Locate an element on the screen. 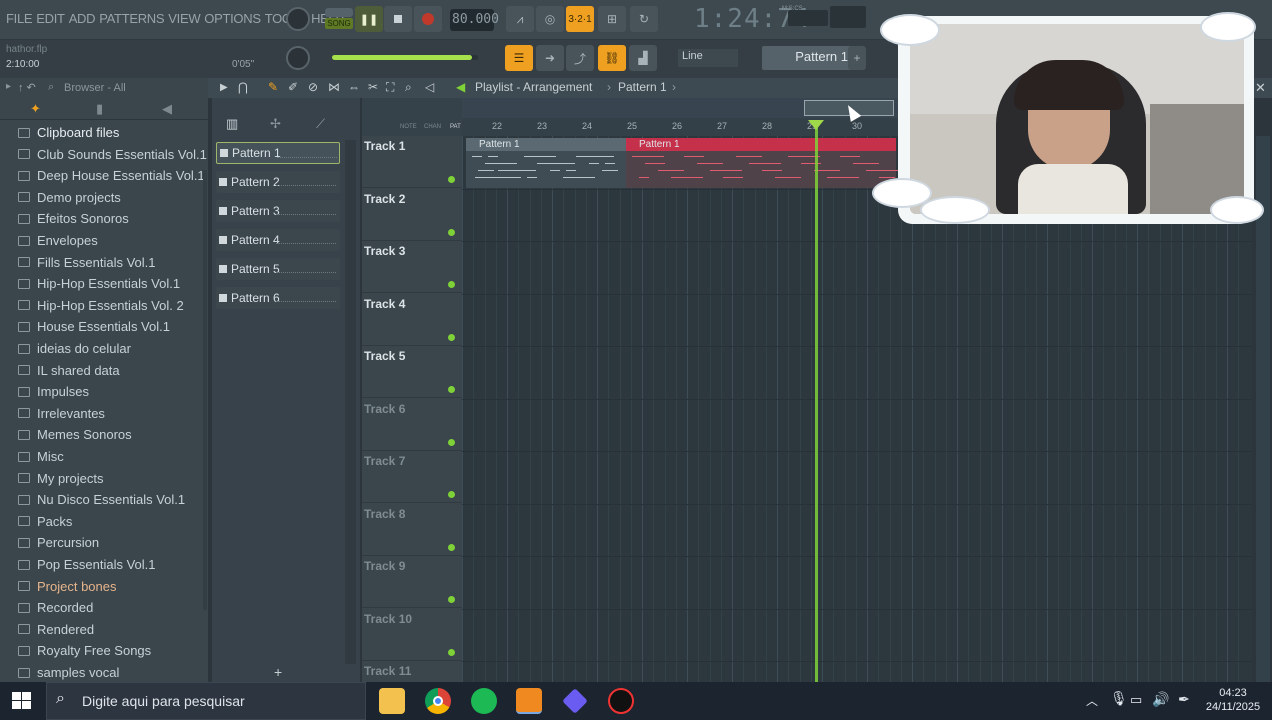 Image resolution: width=1272 pixels, height=720 pixels. browser-folder: Irrelevantes is located at coordinates (104, 413).